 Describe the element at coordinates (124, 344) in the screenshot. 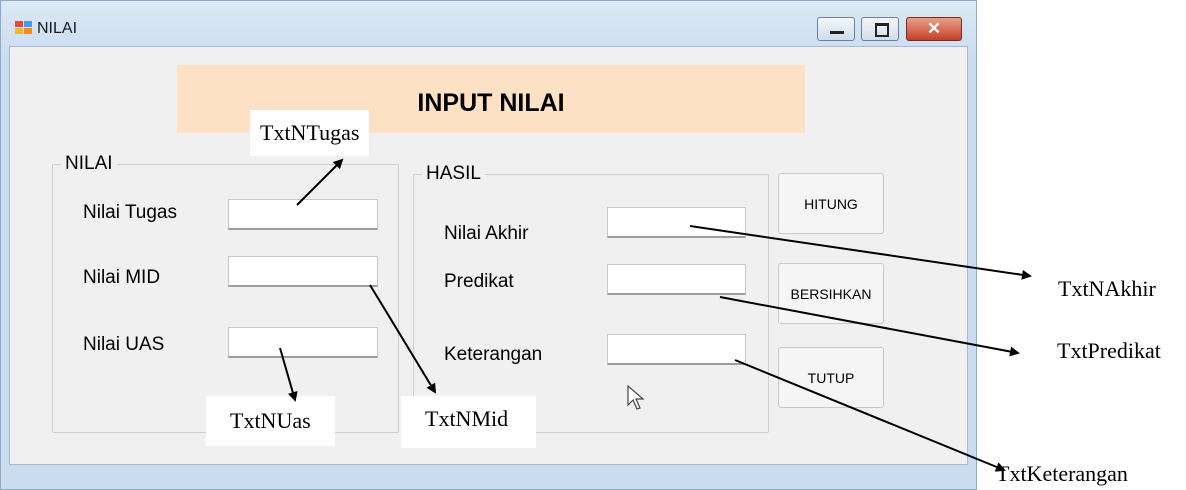

I see `nilai-uas-label: Nilai UAS` at that location.